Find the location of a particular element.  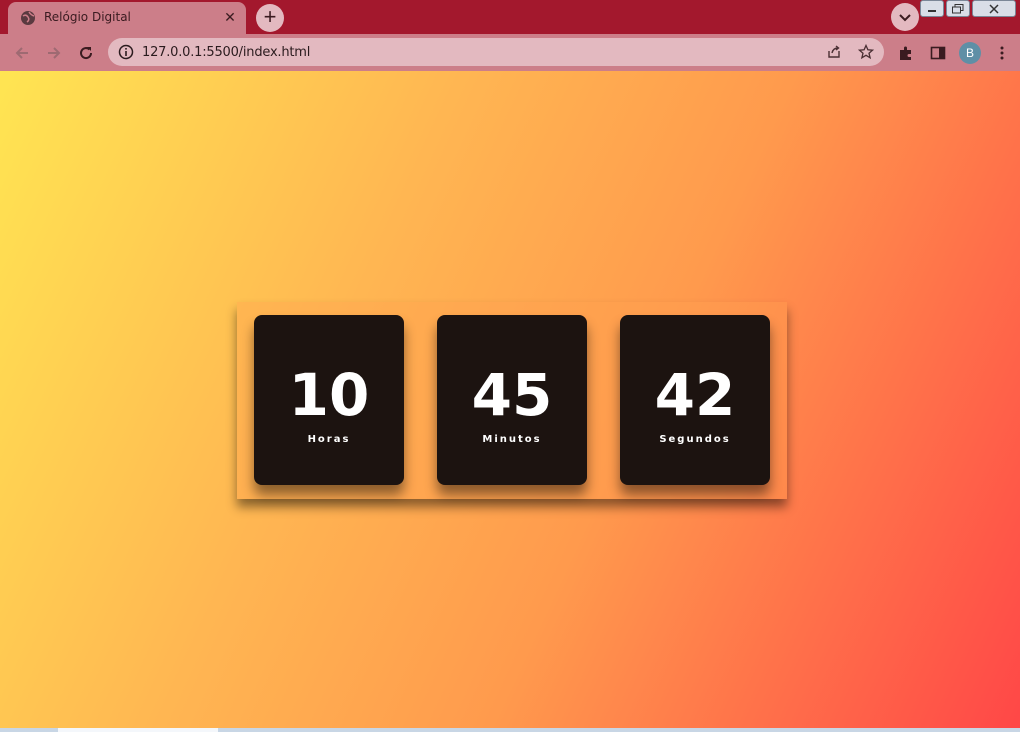

reload-button is located at coordinates (86, 53).